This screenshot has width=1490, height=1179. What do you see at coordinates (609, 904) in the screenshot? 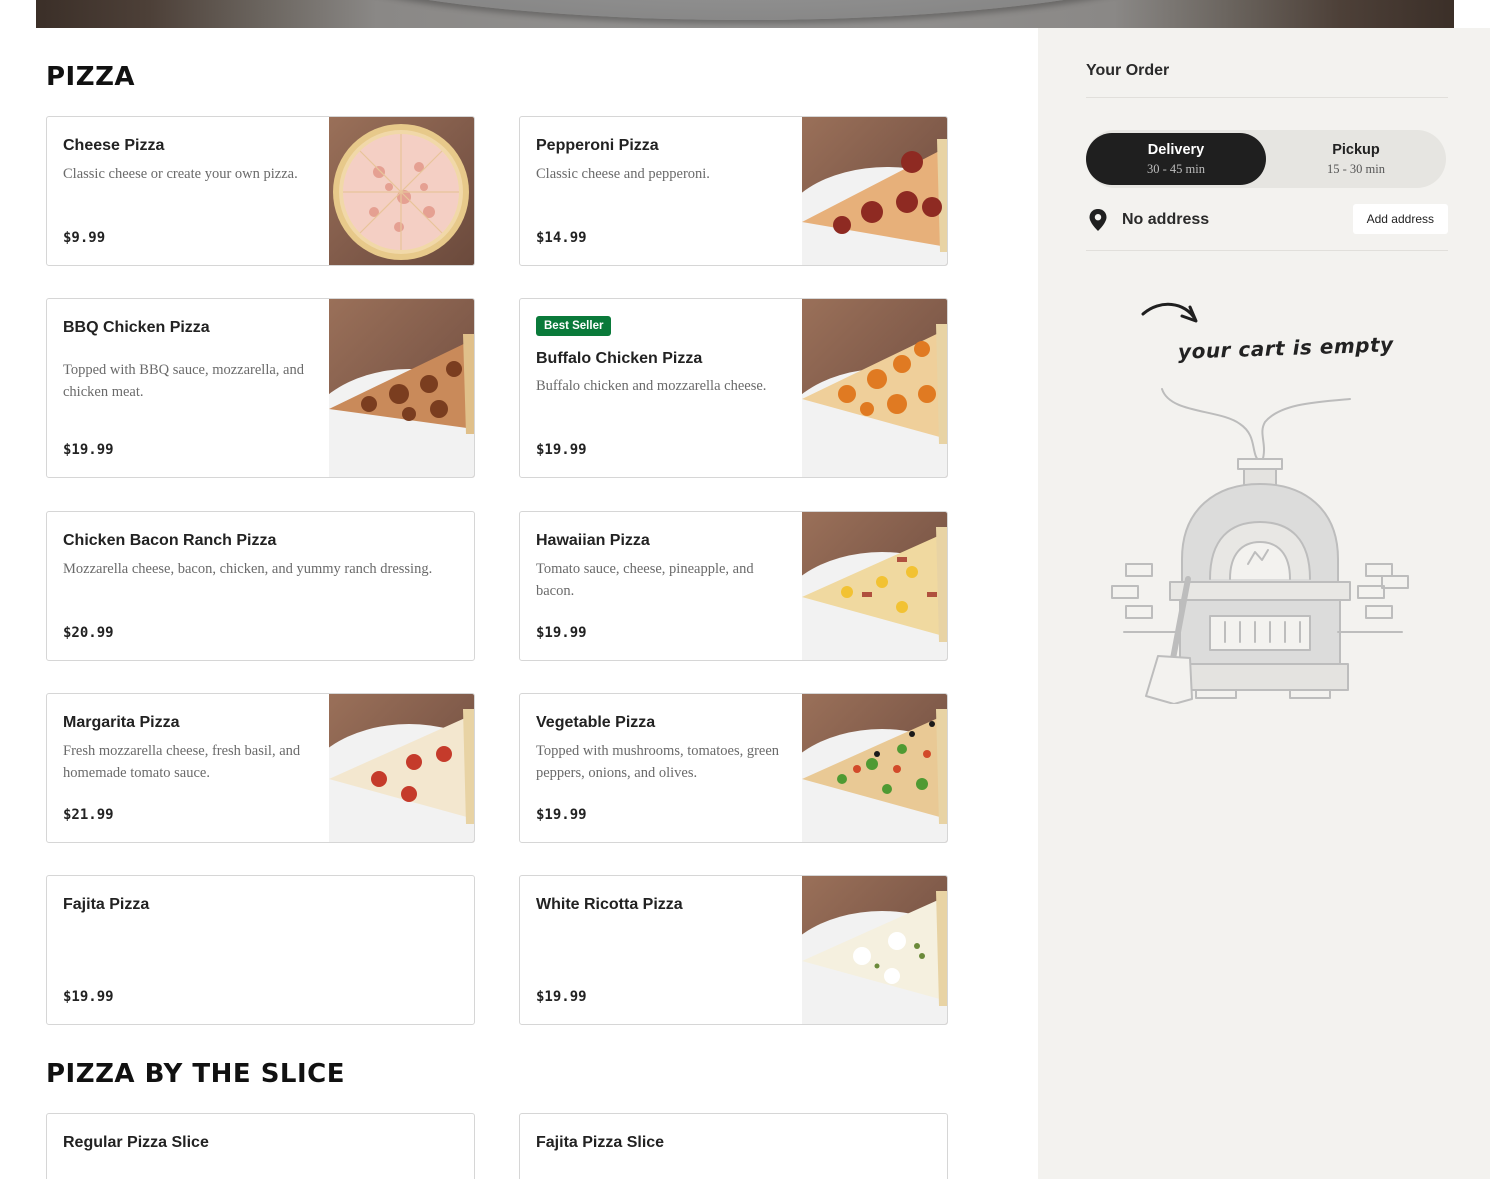
I see `item-name: White Ricotta Pizza` at bounding box center [609, 904].